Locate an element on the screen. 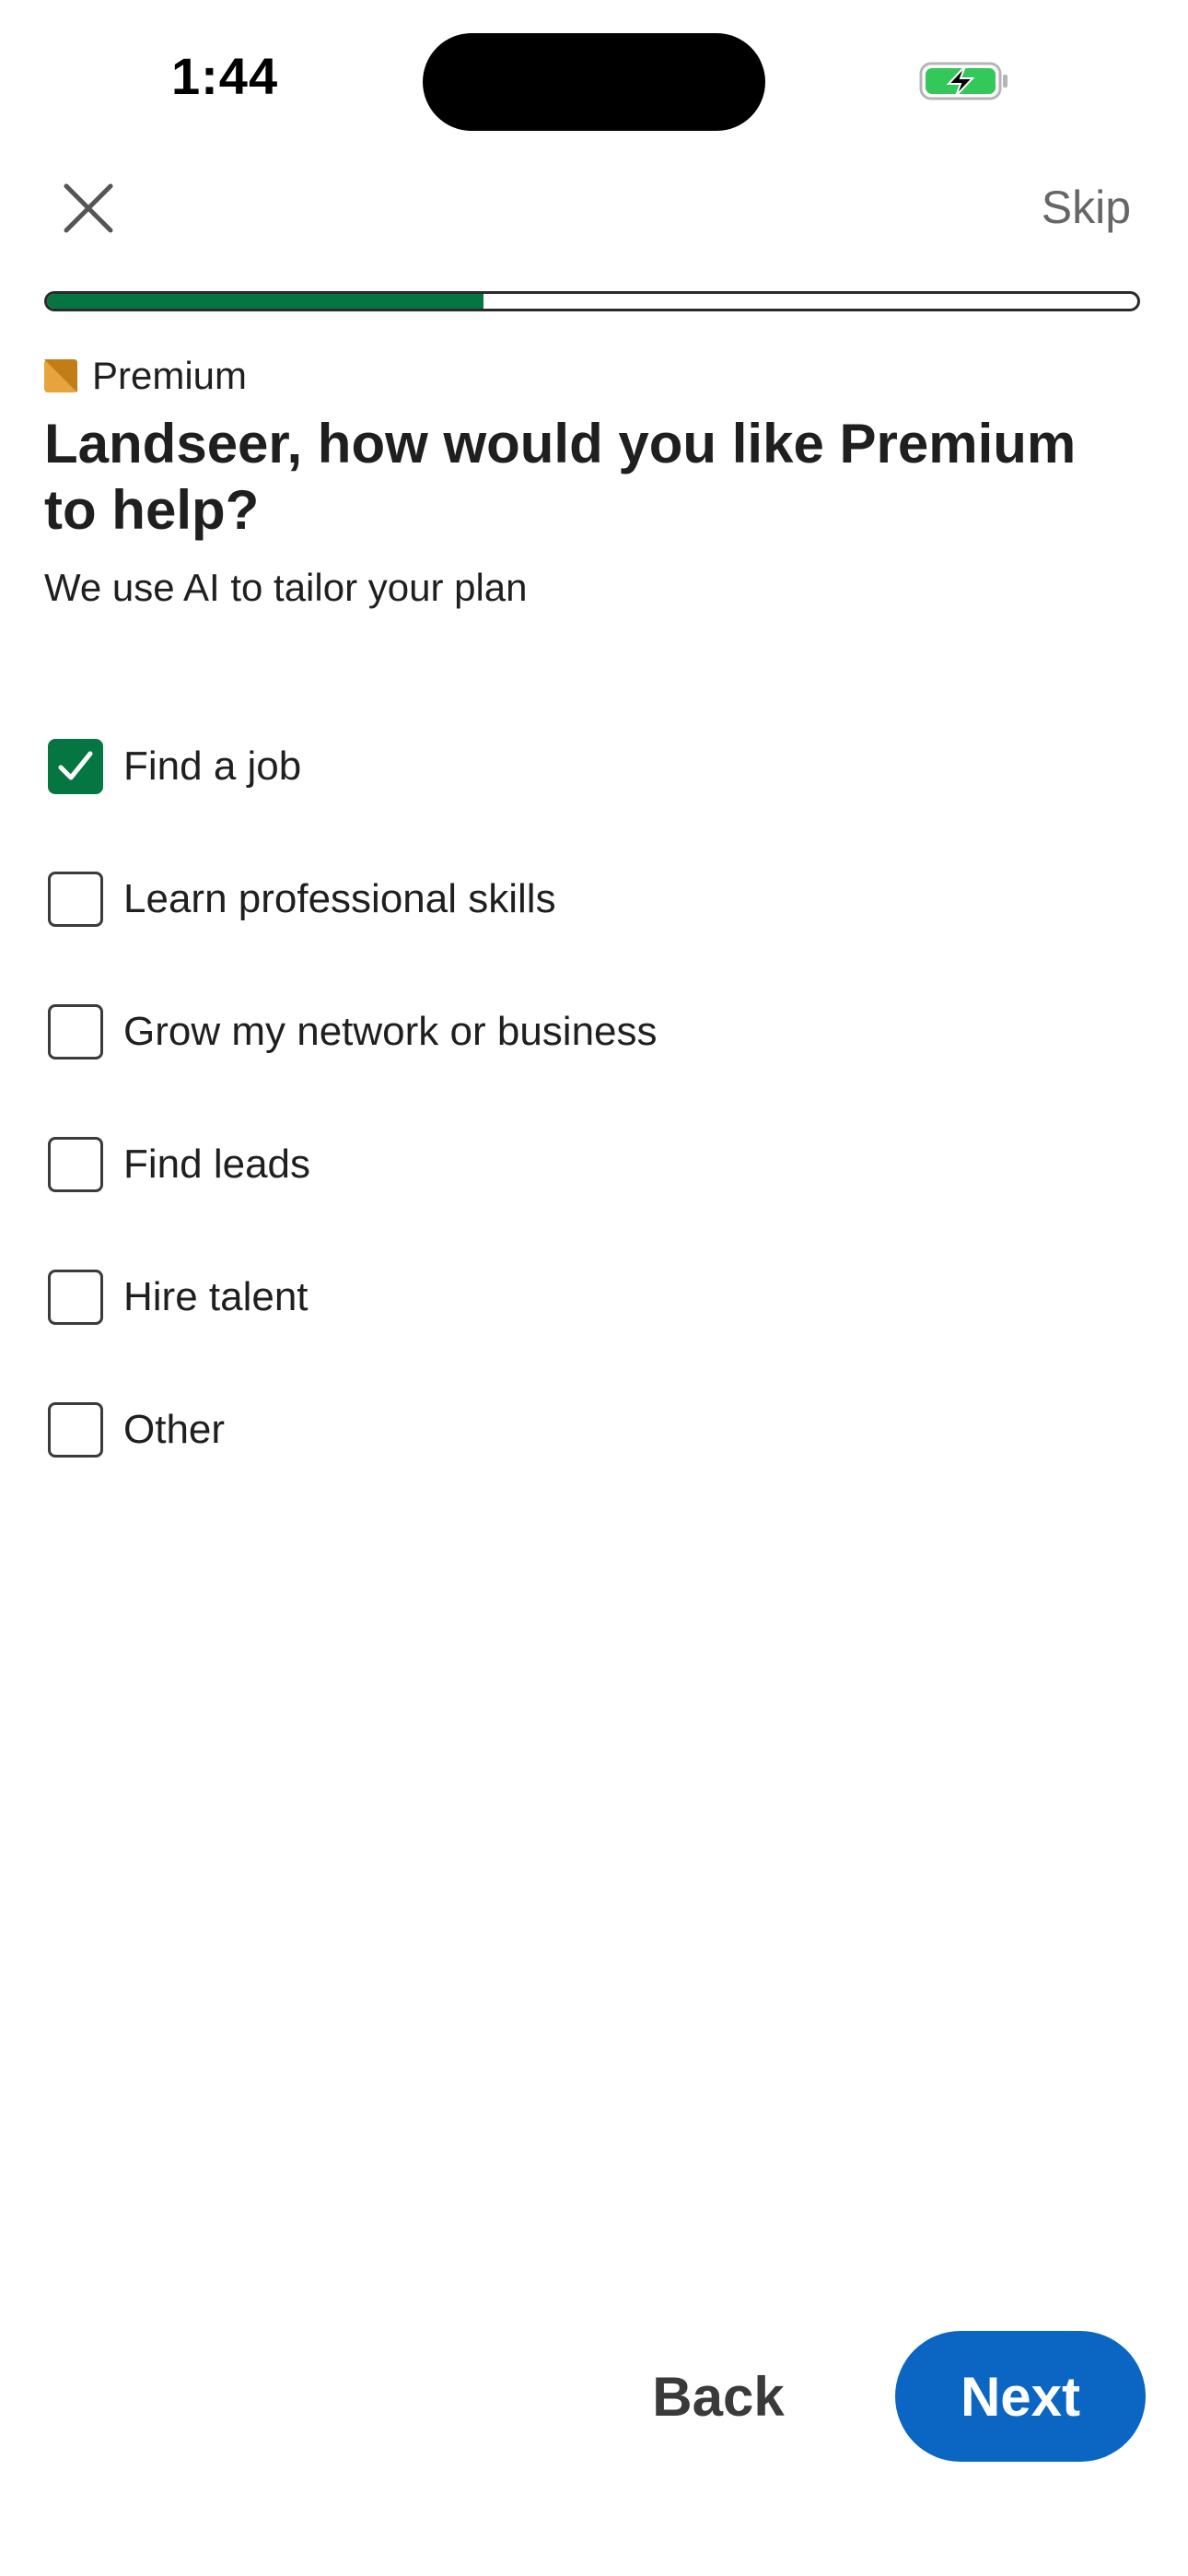 The image size is (1188, 2576). option-label: Hire talent is located at coordinates (216, 1296).